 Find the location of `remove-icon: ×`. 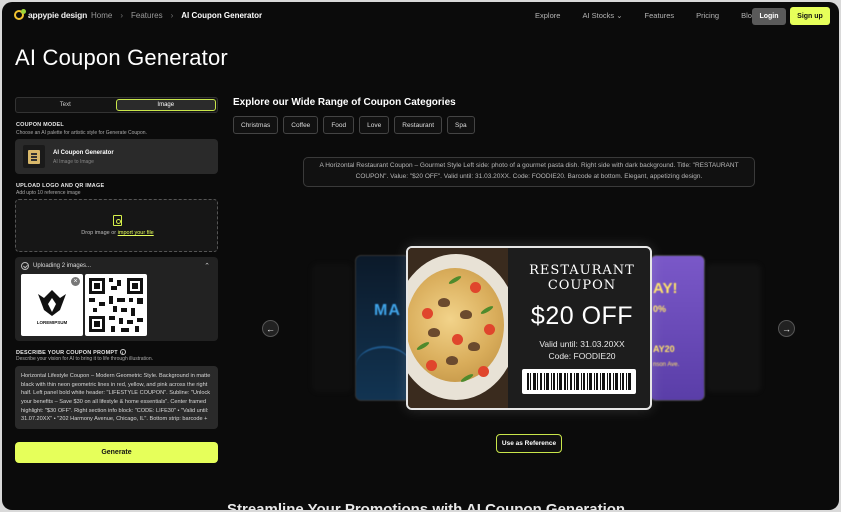

remove-icon: × is located at coordinates (75, 281).